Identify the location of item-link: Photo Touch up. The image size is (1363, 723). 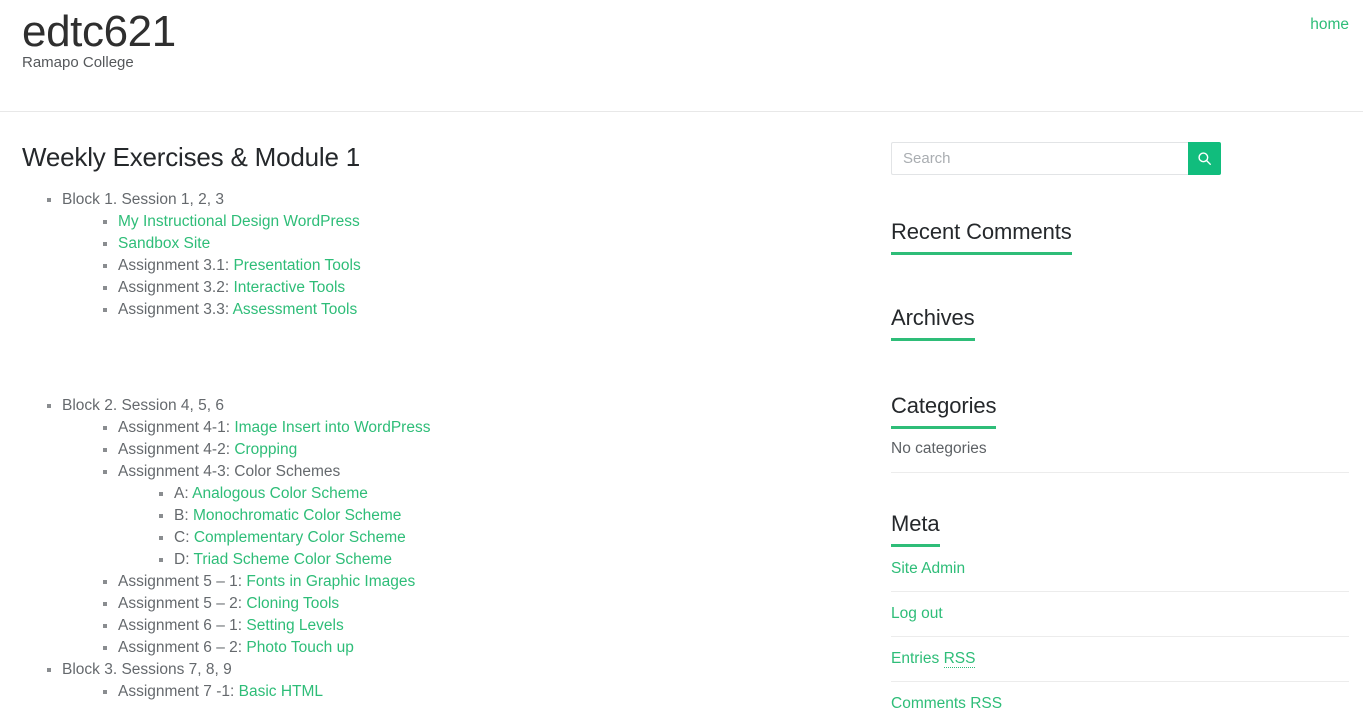
(299, 647).